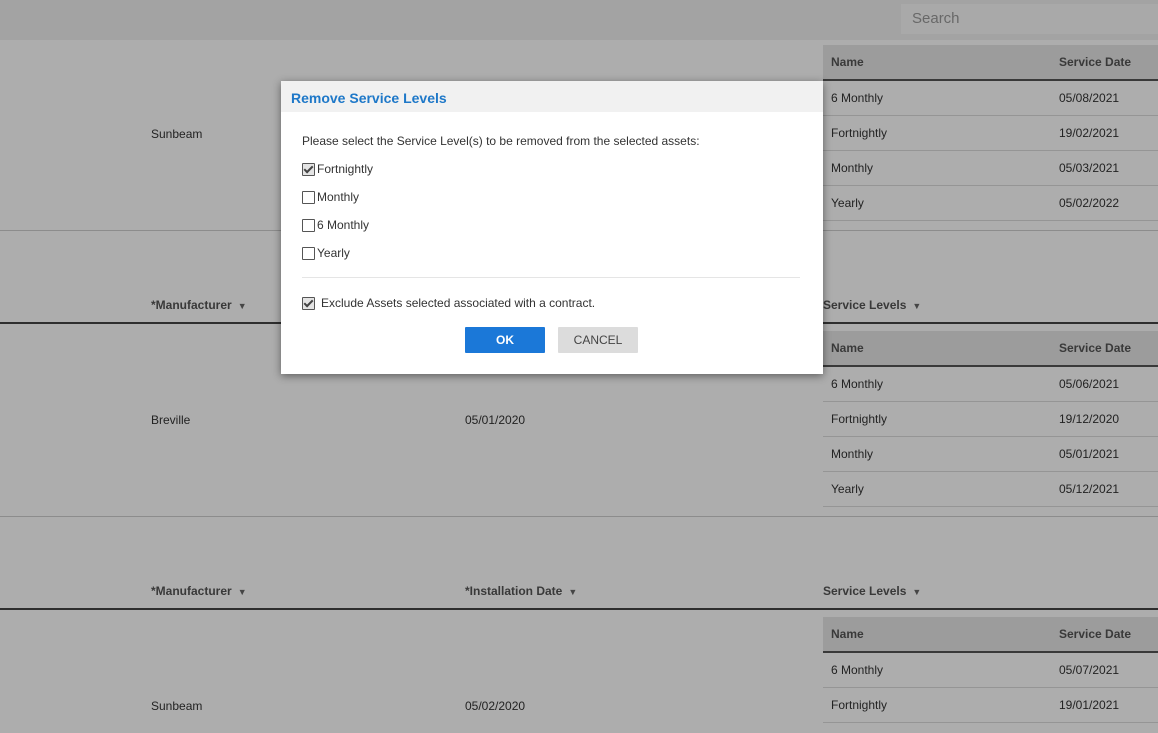 The image size is (1158, 733). What do you see at coordinates (343, 225) in the screenshot?
I see `option-label: 6 Monthly` at bounding box center [343, 225].